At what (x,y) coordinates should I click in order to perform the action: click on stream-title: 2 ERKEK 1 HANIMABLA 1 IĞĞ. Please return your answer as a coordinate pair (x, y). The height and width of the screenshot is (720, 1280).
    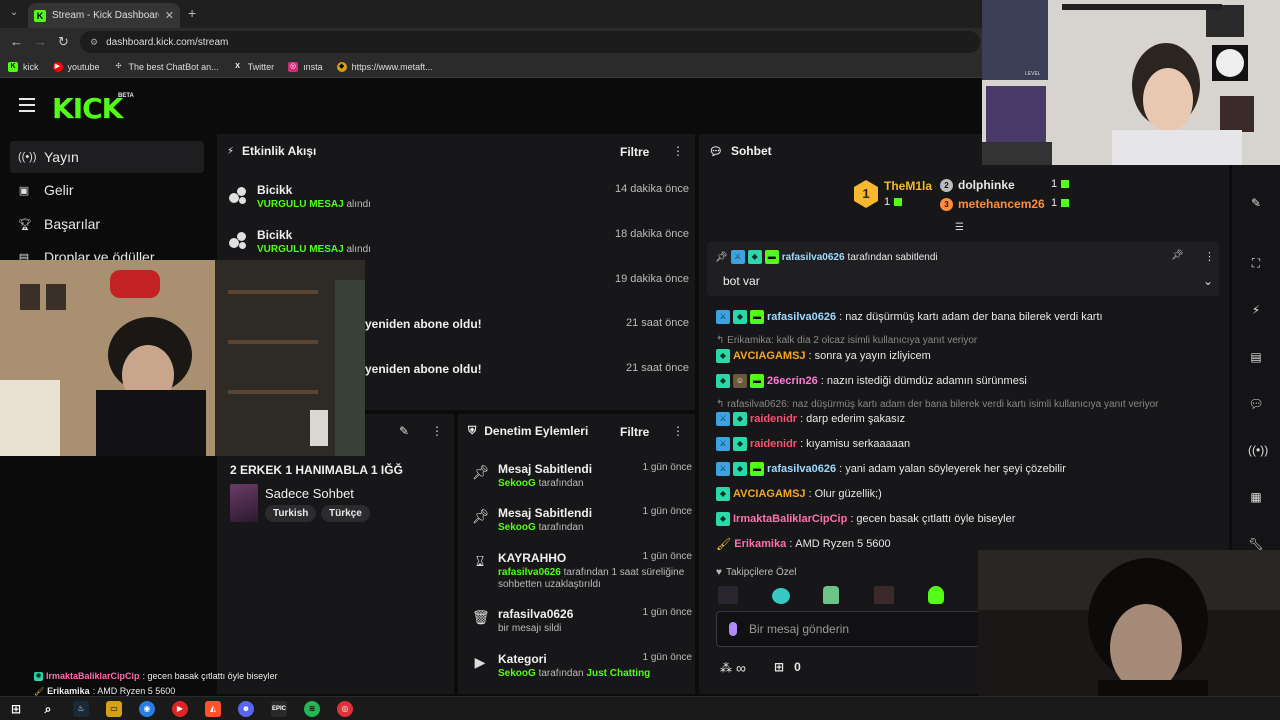
    Looking at the image, I should click on (316, 470).